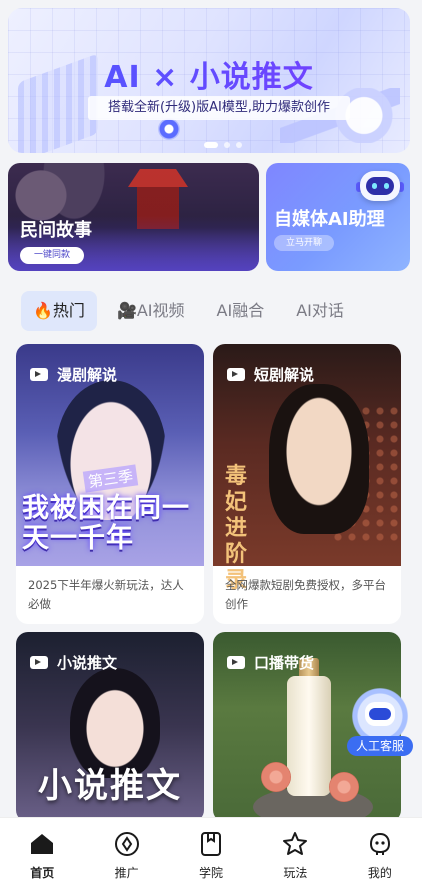 This screenshot has width=422, height=887. I want to click on banner-orb-decoration, so click(169, 129).